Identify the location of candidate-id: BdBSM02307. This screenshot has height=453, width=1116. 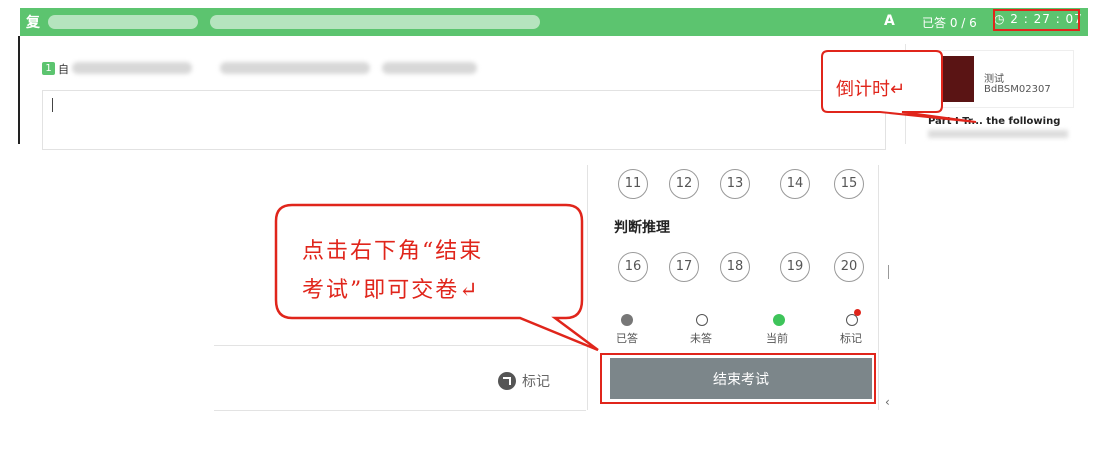
(1017, 89).